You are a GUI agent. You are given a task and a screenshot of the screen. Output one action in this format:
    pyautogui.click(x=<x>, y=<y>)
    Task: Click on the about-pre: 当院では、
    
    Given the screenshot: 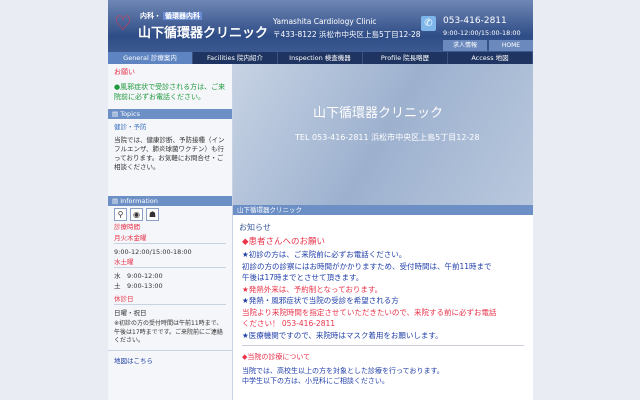 What is the action you would take?
    pyautogui.click(x=259, y=370)
    